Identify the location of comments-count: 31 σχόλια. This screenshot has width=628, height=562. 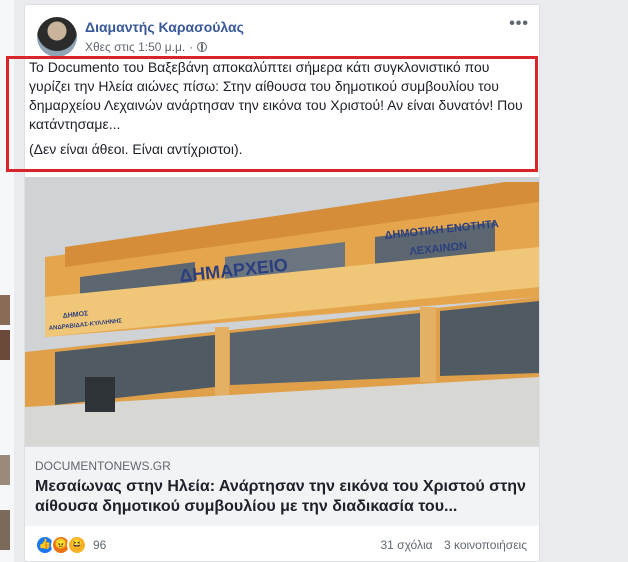
(406, 545).